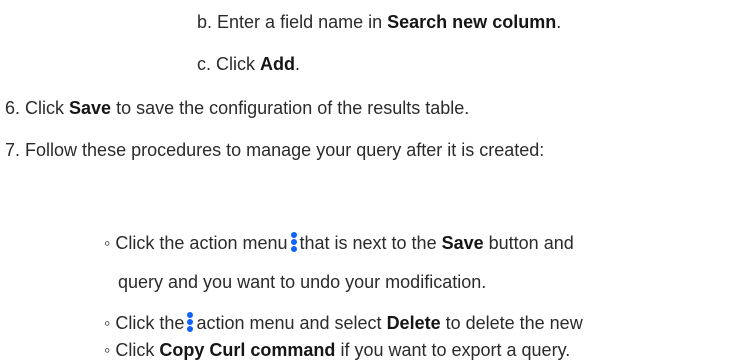 The image size is (729, 361). What do you see at coordinates (201, 243) in the screenshot?
I see `bullet-text: Click the action menu` at bounding box center [201, 243].